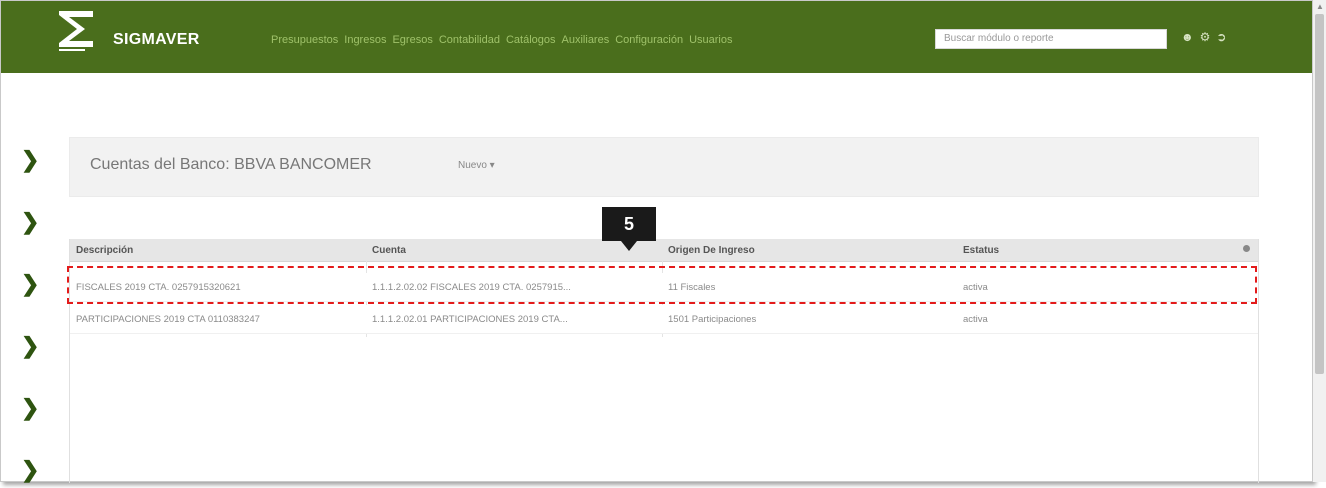  Describe the element at coordinates (1320, 6) in the screenshot. I see `scroll-up-icon: ▲` at that location.